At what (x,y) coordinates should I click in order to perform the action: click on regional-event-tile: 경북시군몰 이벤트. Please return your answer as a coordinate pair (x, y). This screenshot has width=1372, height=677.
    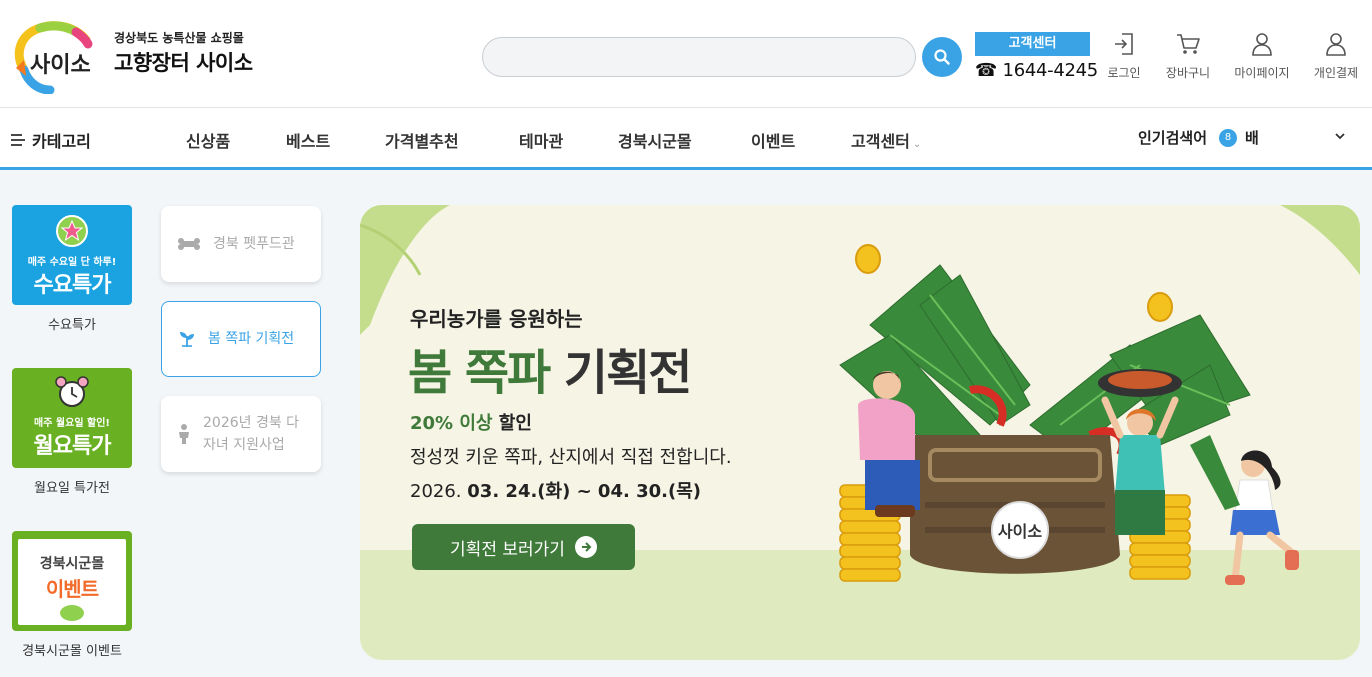
    Looking at the image, I should click on (72, 581).